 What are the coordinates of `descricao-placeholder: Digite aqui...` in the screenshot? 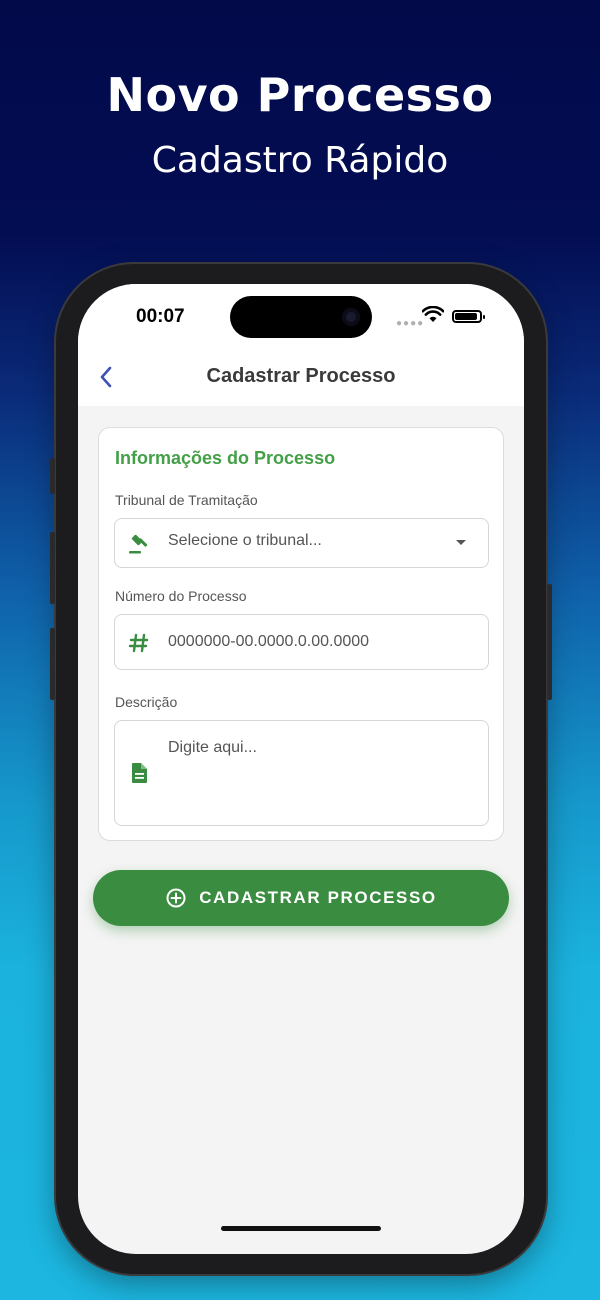 It's located at (212, 747).